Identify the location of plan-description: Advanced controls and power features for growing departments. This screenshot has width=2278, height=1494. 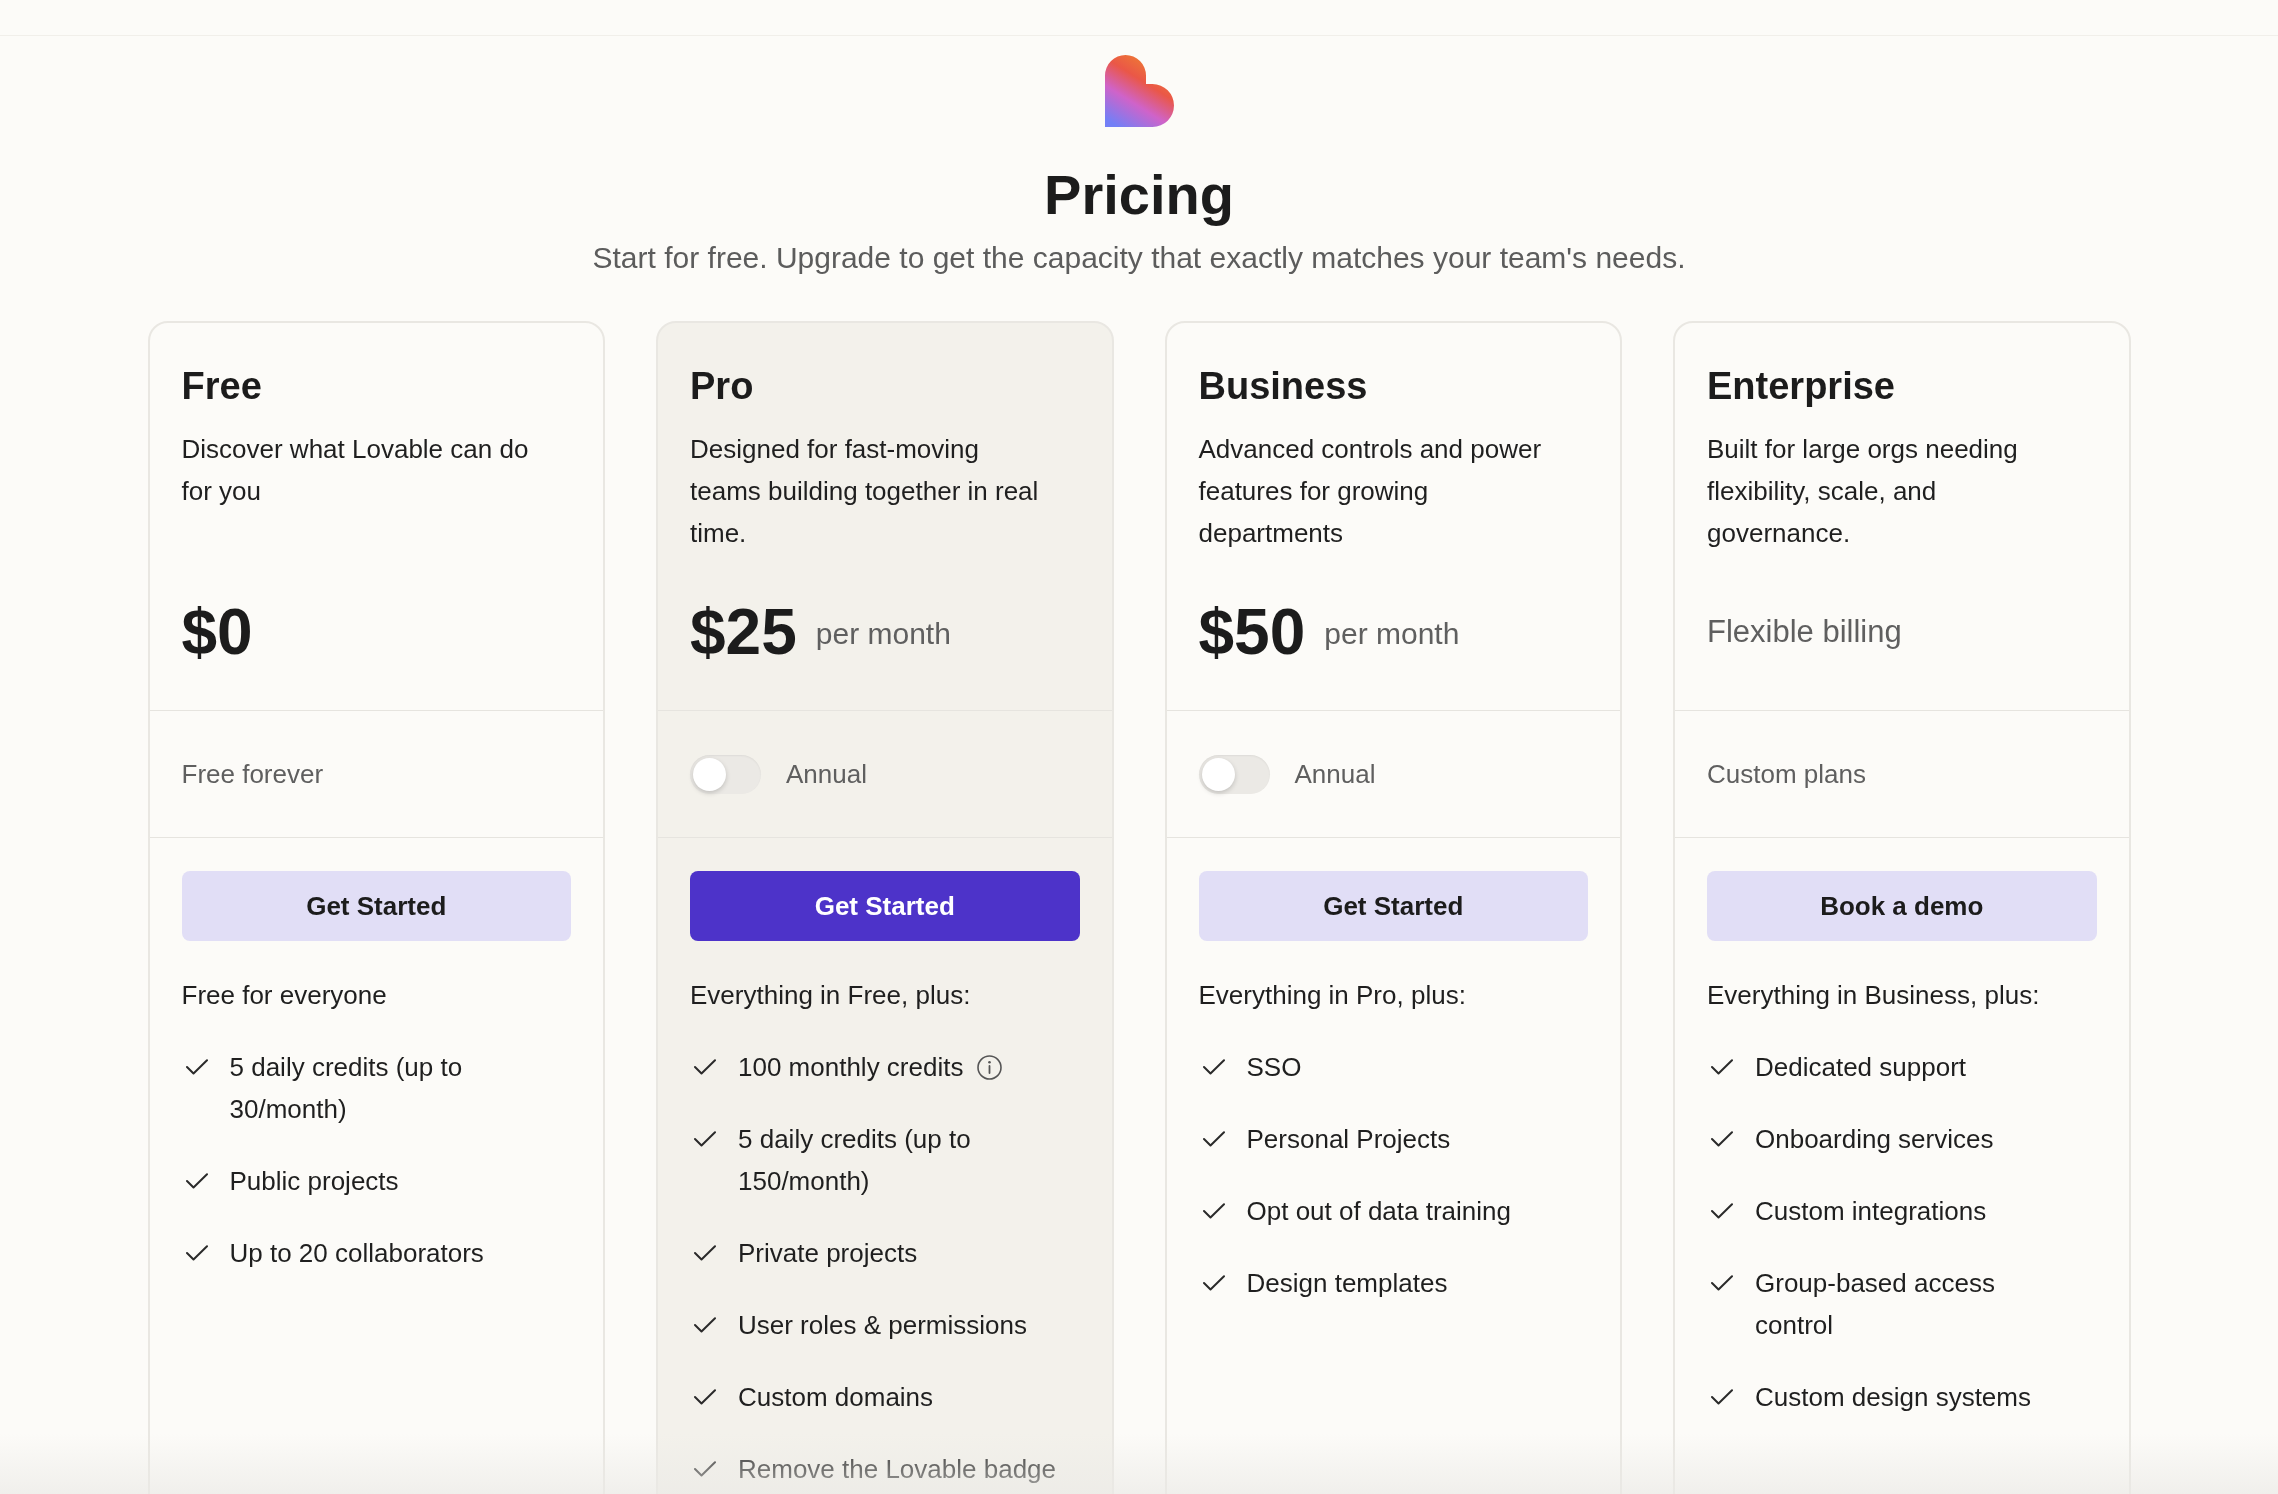
(1370, 491).